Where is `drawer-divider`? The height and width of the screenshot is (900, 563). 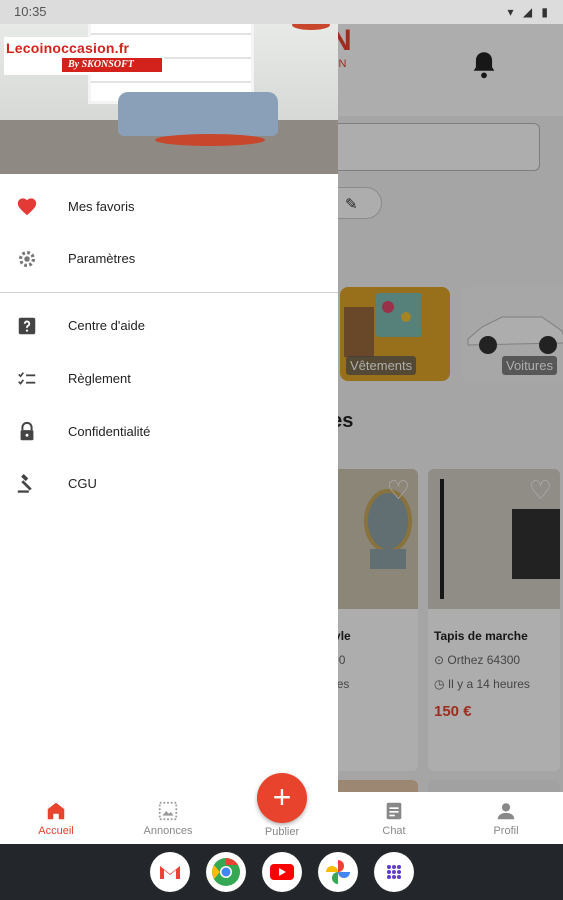
drawer-divider is located at coordinates (169, 292).